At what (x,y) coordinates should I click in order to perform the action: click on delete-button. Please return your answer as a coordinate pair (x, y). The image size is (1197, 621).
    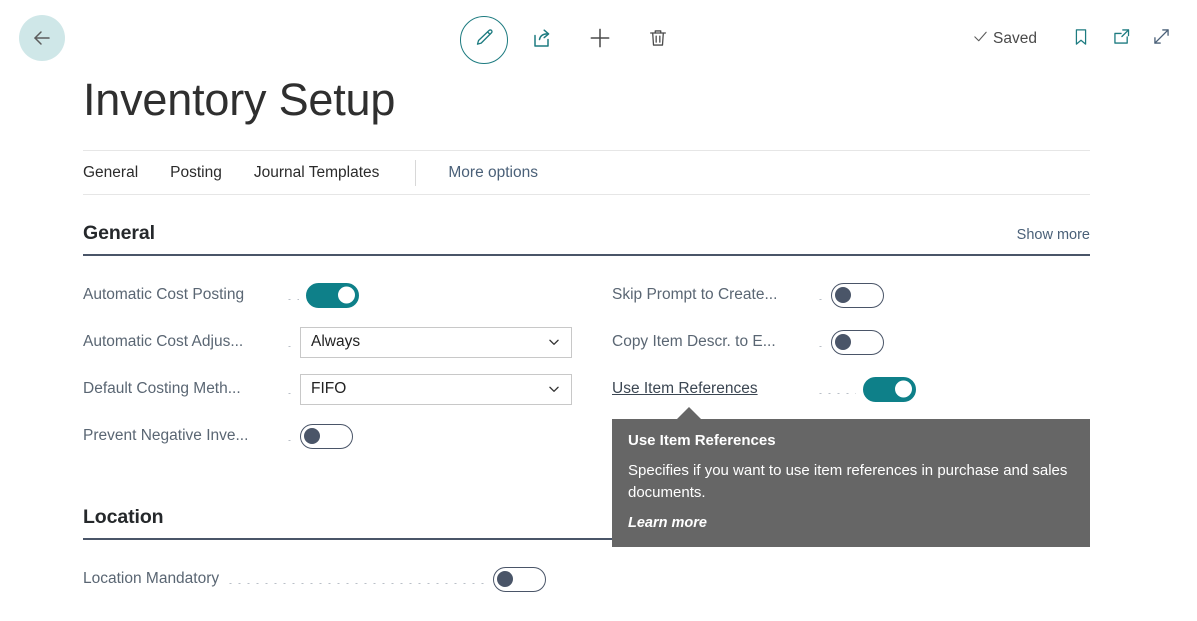
    Looking at the image, I should click on (658, 40).